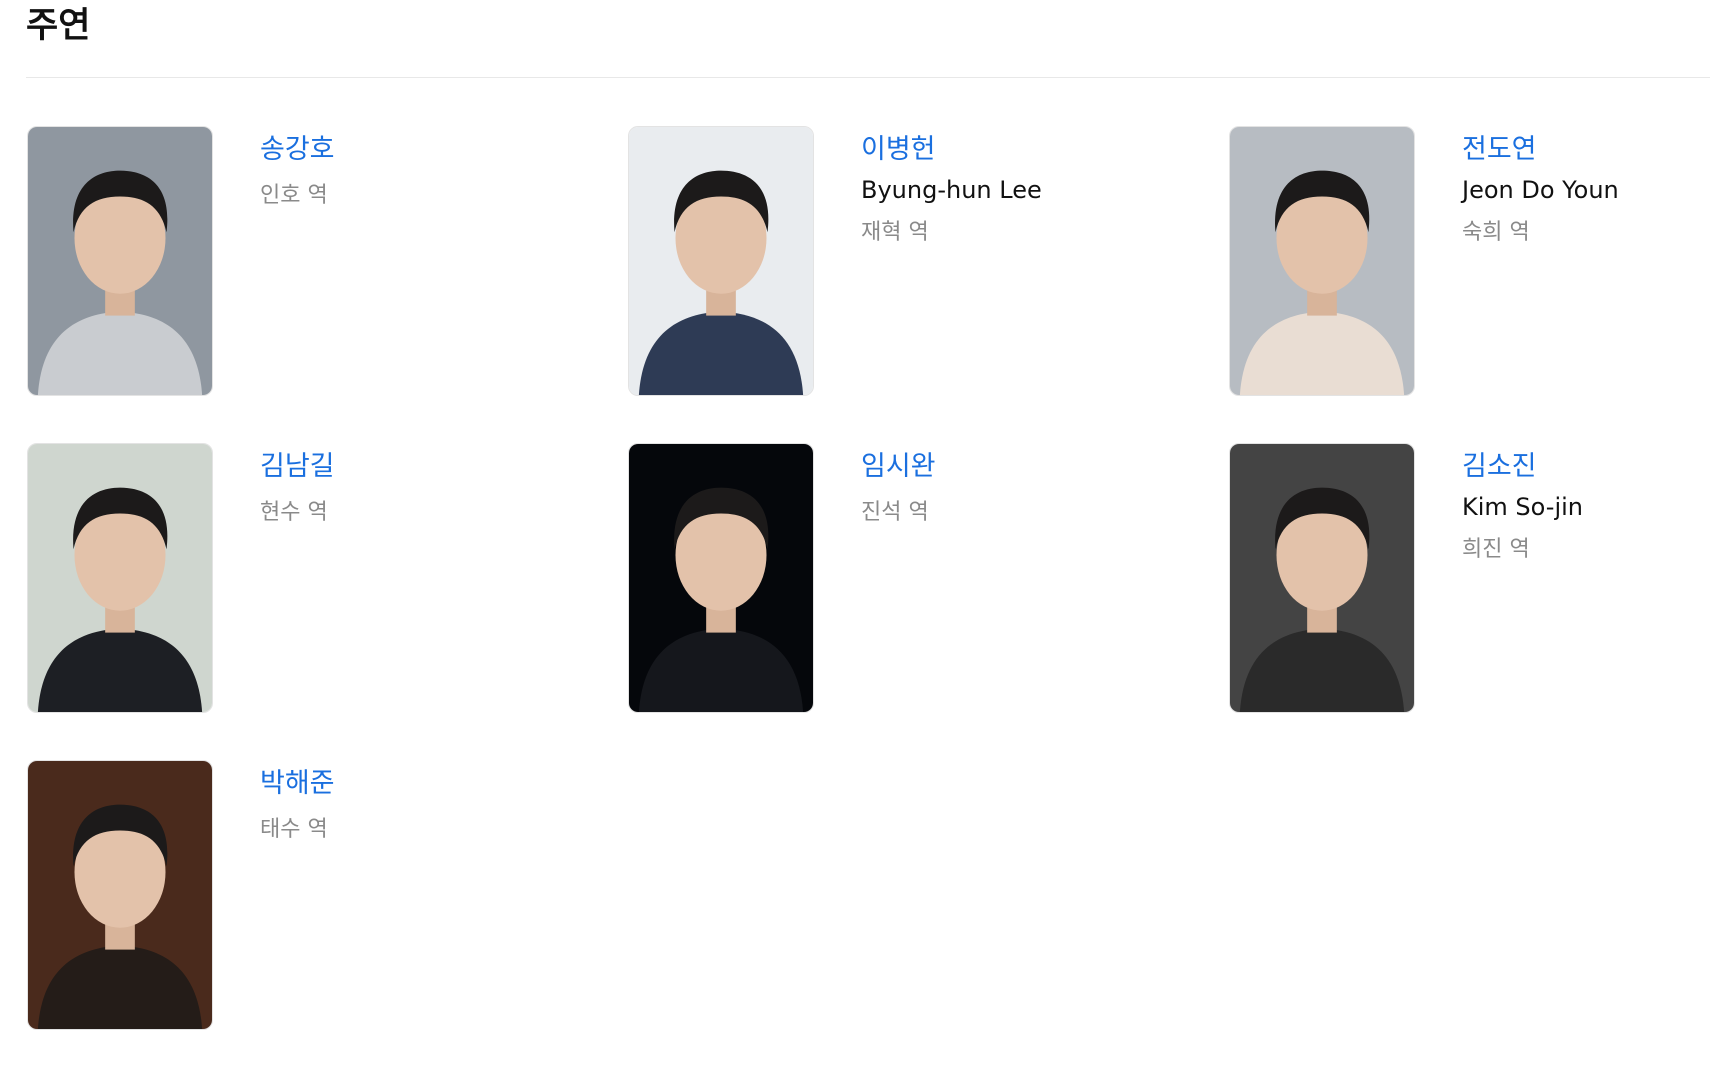  What do you see at coordinates (1540, 190) in the screenshot?
I see `actor-english-name: Jeon Do Youn` at bounding box center [1540, 190].